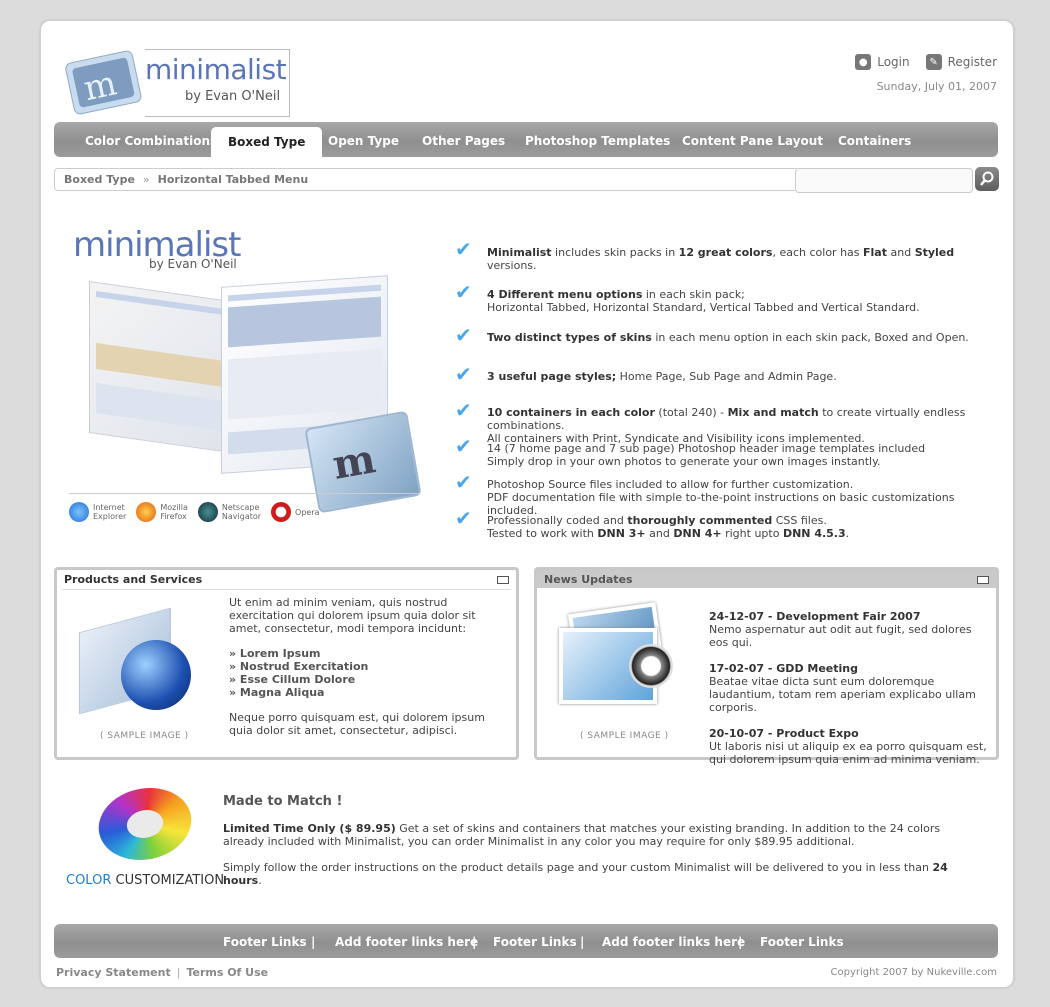  What do you see at coordinates (151, 139) in the screenshot?
I see `nav-item-color-combinations: Color Combinations` at bounding box center [151, 139].